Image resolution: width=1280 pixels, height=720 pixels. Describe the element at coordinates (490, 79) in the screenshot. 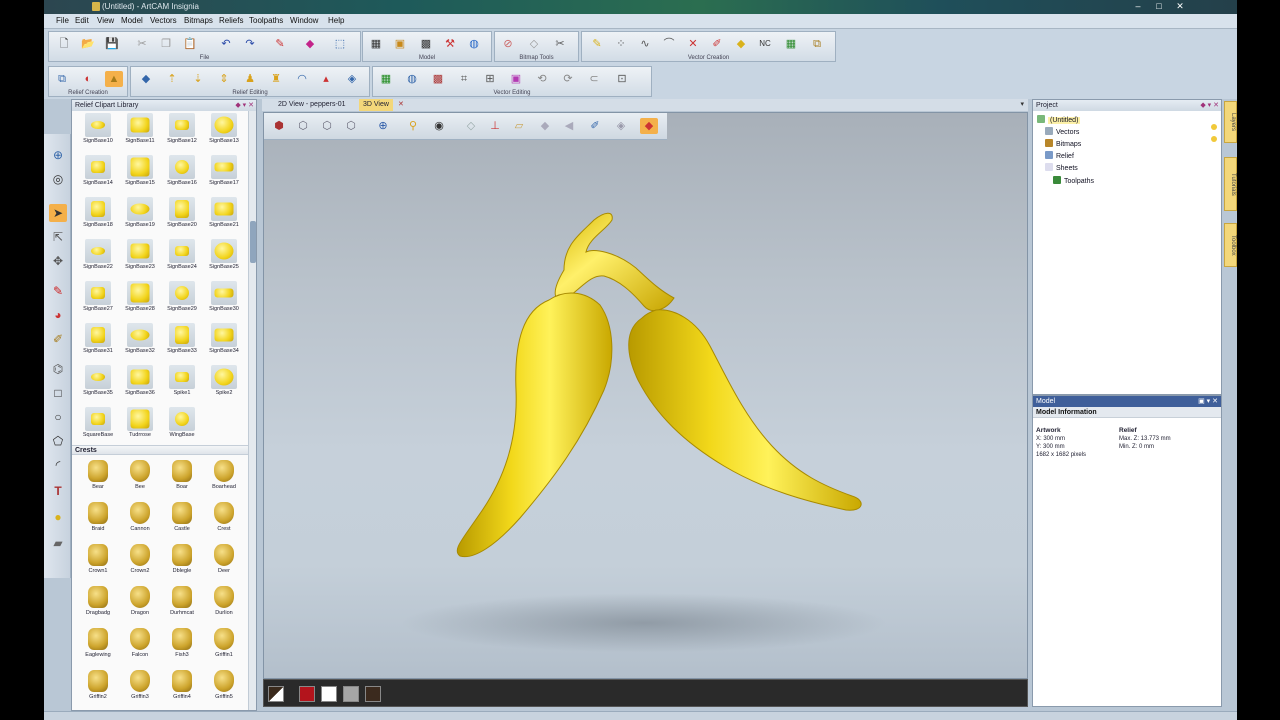

I see `vector-edit-scale-icon: ⊞` at that location.